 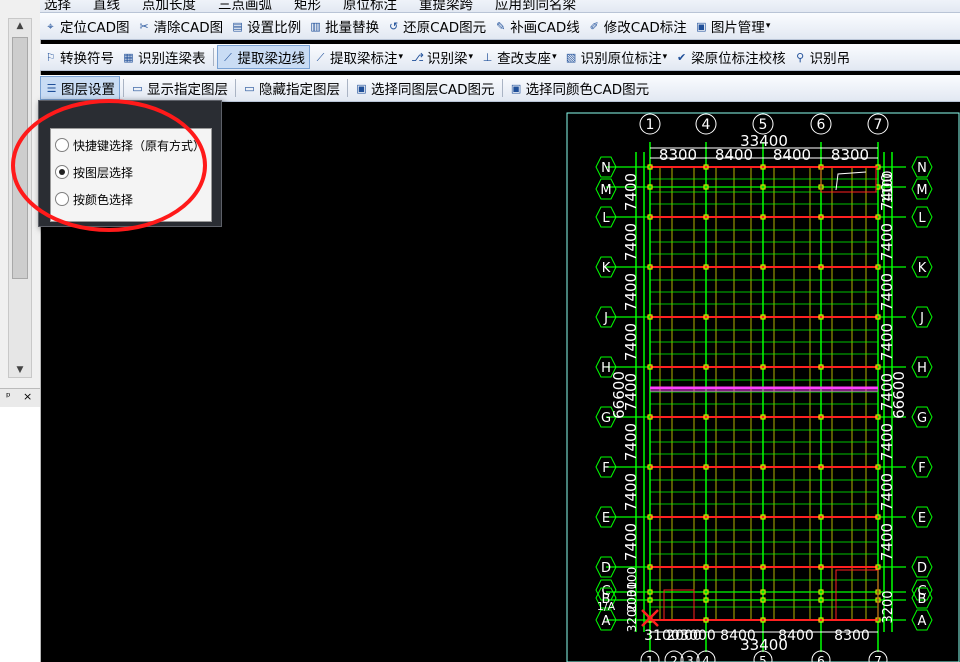 I want to click on axis-label-bottom: 3, so click(x=690, y=658).